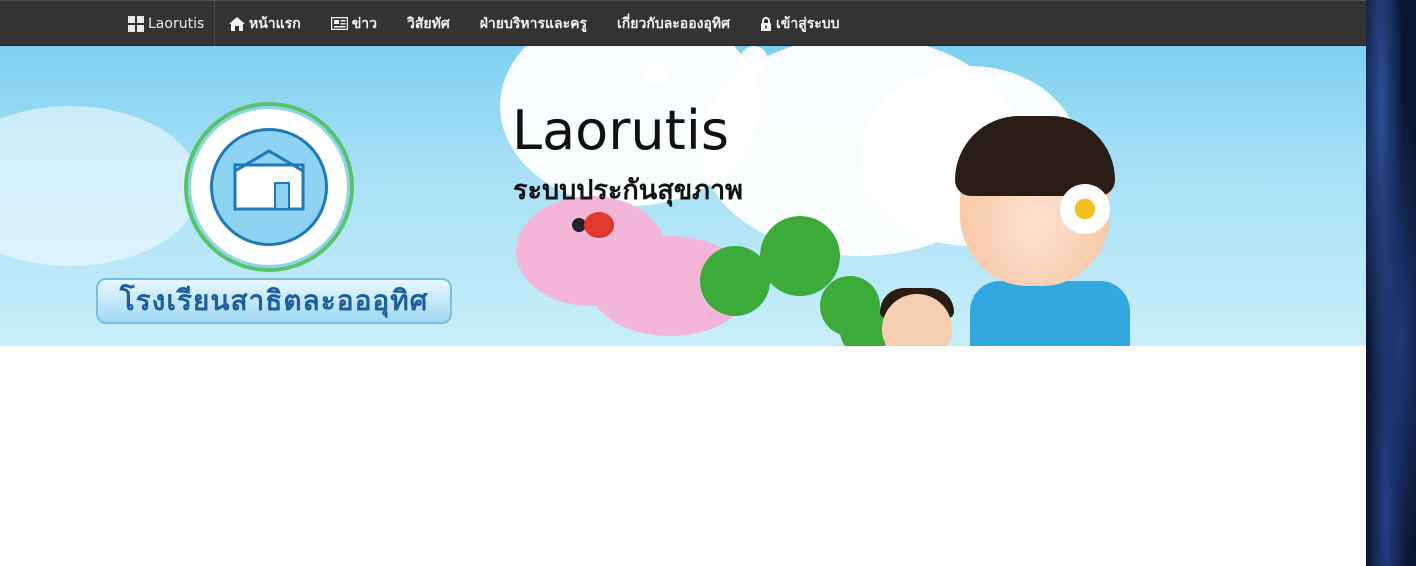 This screenshot has width=1416, height=566. I want to click on nav-item-vision: วิสัยทัศ, so click(428, 24).